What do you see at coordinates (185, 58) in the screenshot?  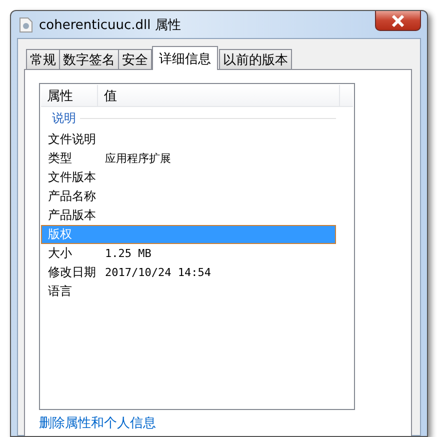 I see `tab: 详细信息` at bounding box center [185, 58].